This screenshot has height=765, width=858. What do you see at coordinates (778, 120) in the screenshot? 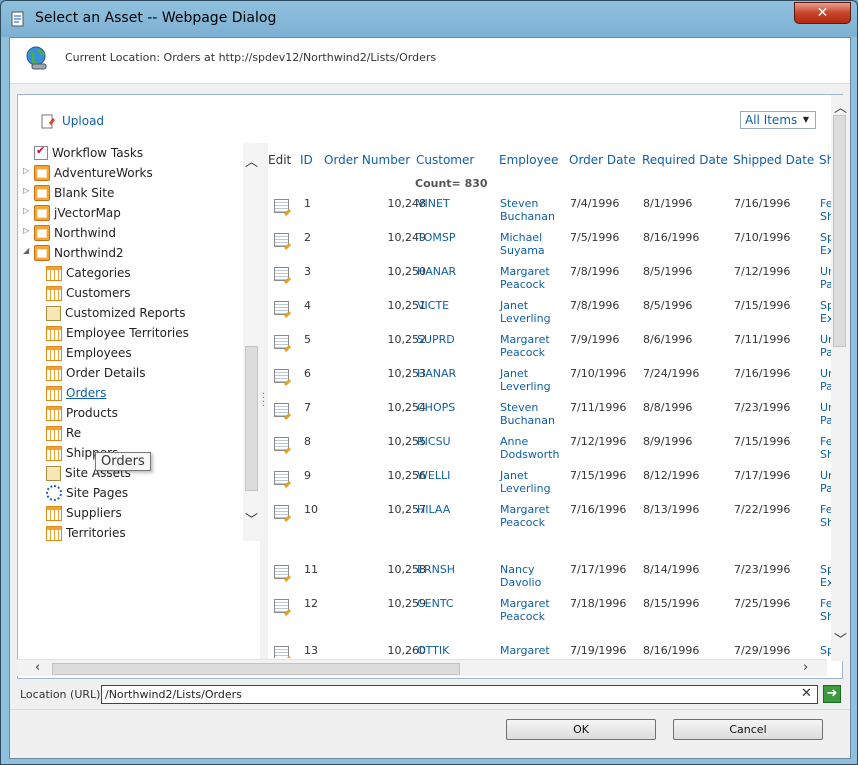
I see `view-selector: All Items ▼` at bounding box center [778, 120].